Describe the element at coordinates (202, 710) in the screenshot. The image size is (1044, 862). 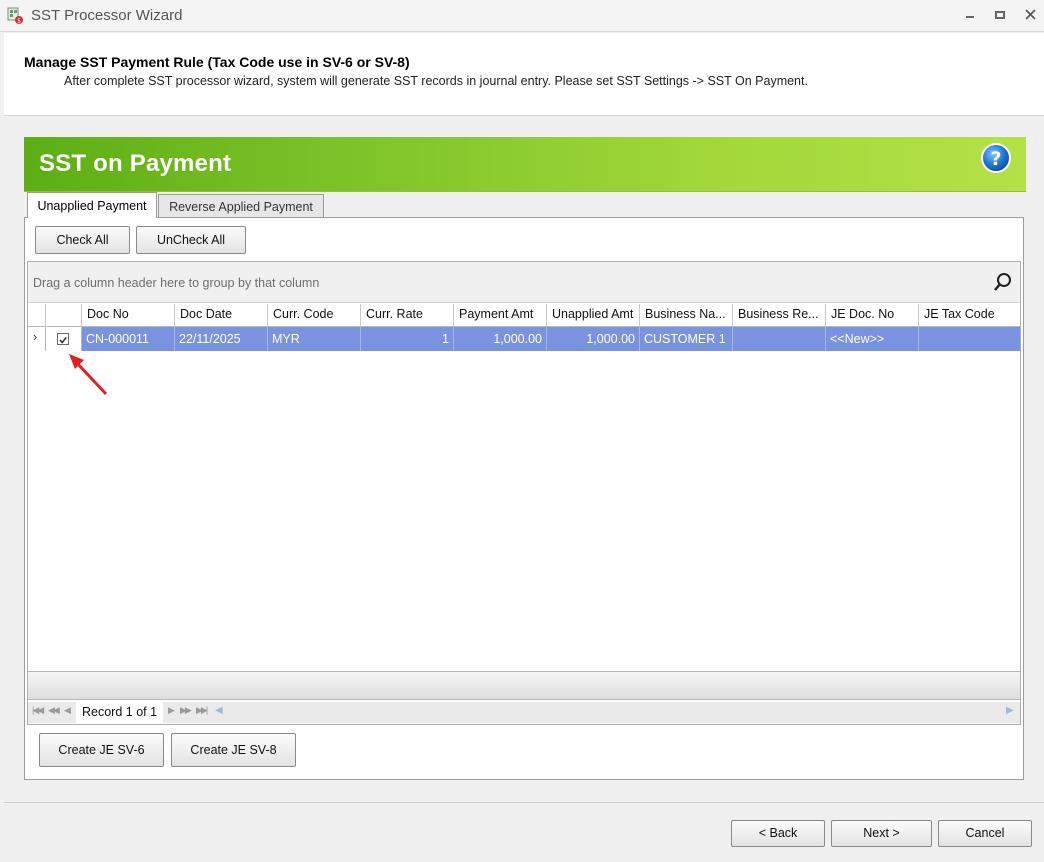
I see `last-record-icon: ▶▶|` at that location.